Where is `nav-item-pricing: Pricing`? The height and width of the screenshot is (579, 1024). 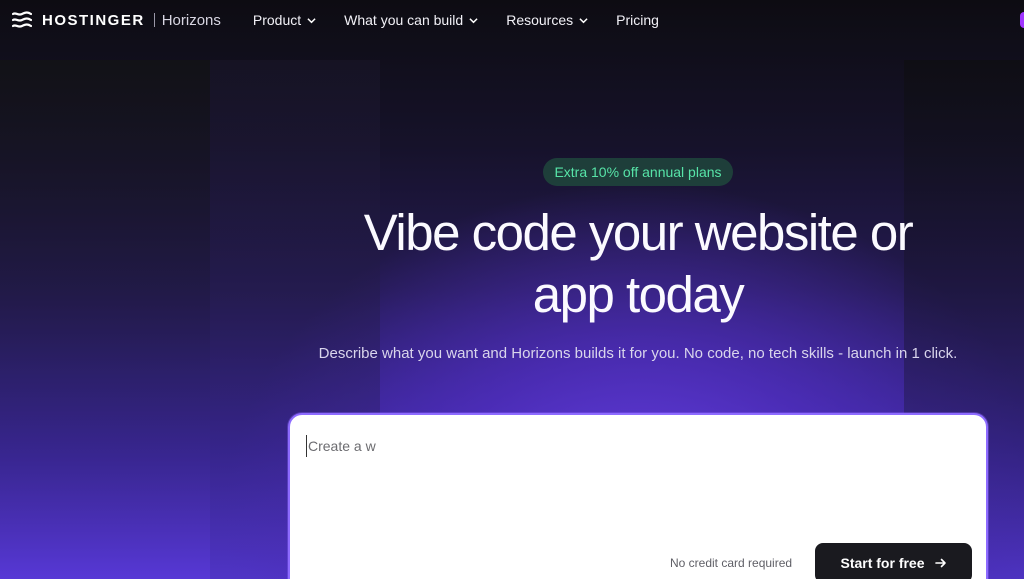
nav-item-pricing: Pricing is located at coordinates (637, 20).